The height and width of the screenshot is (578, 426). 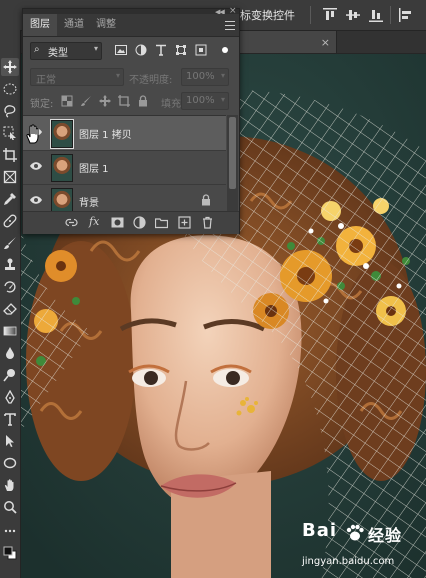 I want to click on frame-tool, so click(x=10, y=177).